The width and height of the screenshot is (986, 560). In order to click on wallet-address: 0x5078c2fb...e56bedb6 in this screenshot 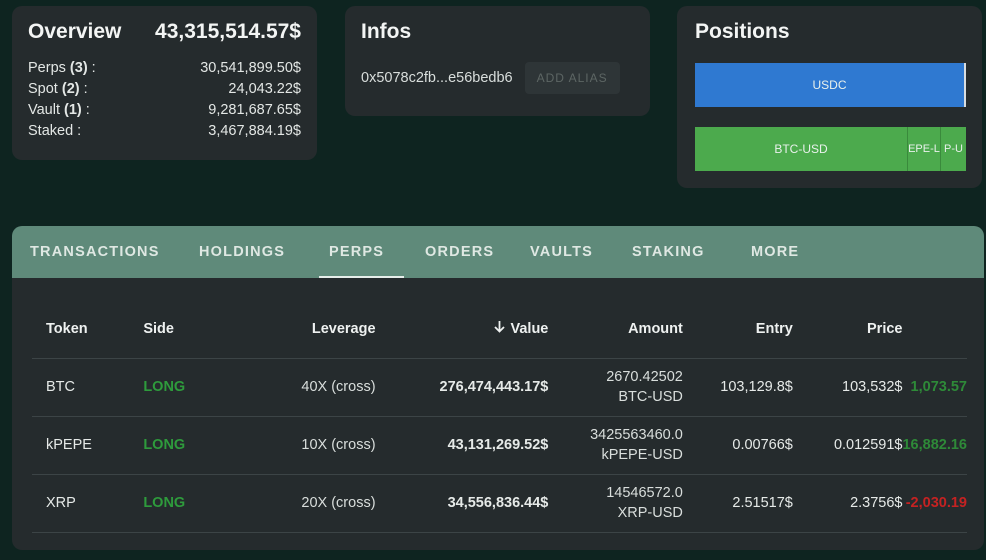, I will do `click(437, 78)`.